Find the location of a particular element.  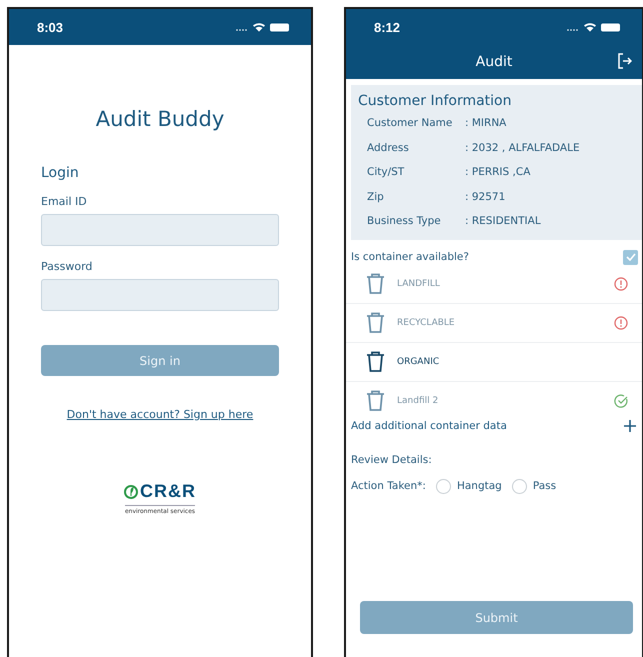

screen-title: Audit is located at coordinates (494, 62).